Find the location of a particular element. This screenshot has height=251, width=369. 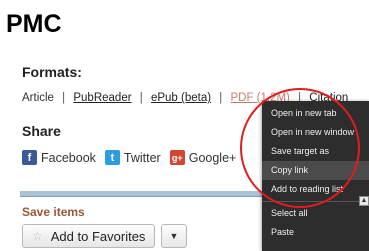

share-google-plus-label: Google+ is located at coordinates (212, 157).